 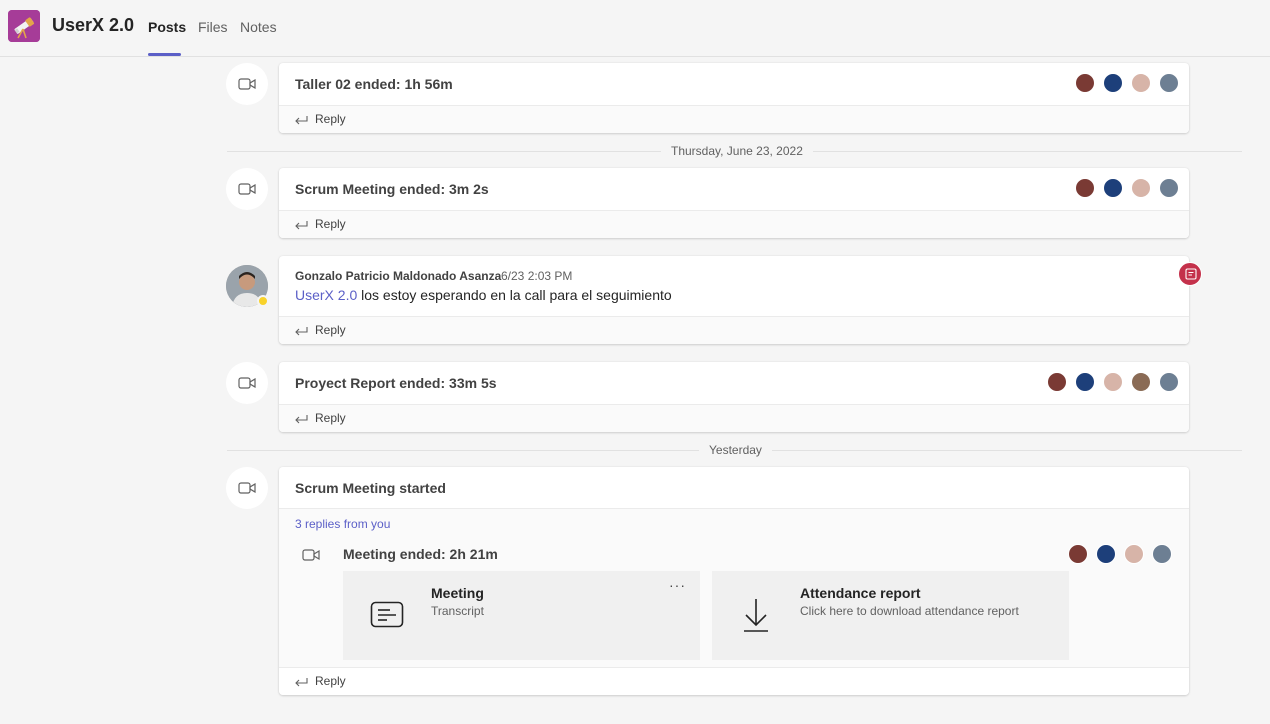 What do you see at coordinates (737, 151) in the screenshot?
I see `date-divider-label: Thursday, June 23, 2022` at bounding box center [737, 151].